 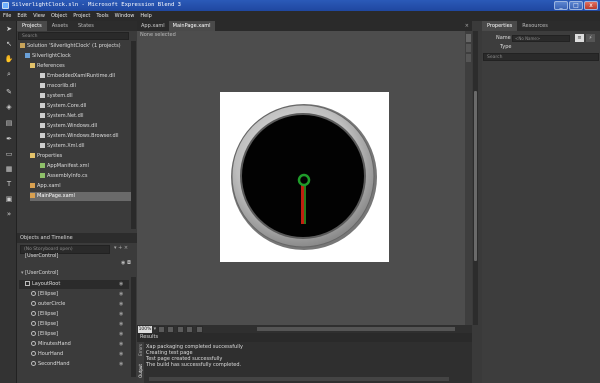 What do you see at coordinates (9, 59) in the screenshot?
I see `pan-tool-icon: ✋` at bounding box center [9, 59].